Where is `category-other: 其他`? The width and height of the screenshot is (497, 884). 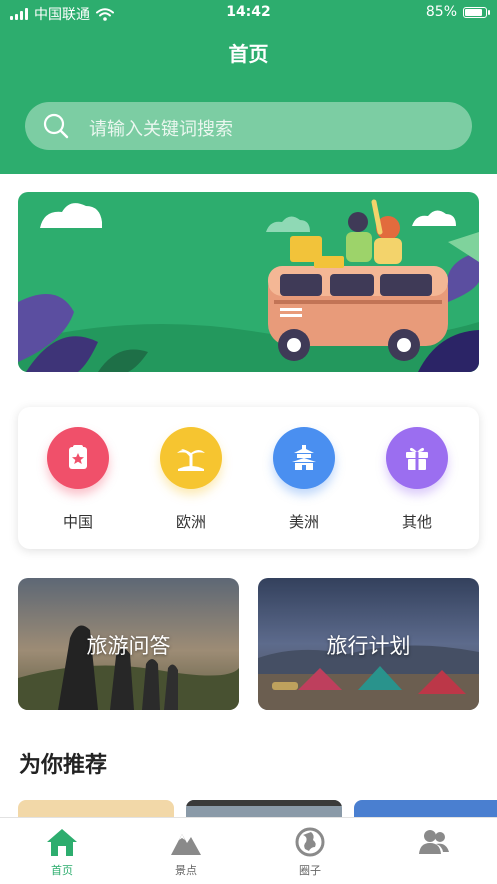
category-other: 其他 is located at coordinates (417, 479).